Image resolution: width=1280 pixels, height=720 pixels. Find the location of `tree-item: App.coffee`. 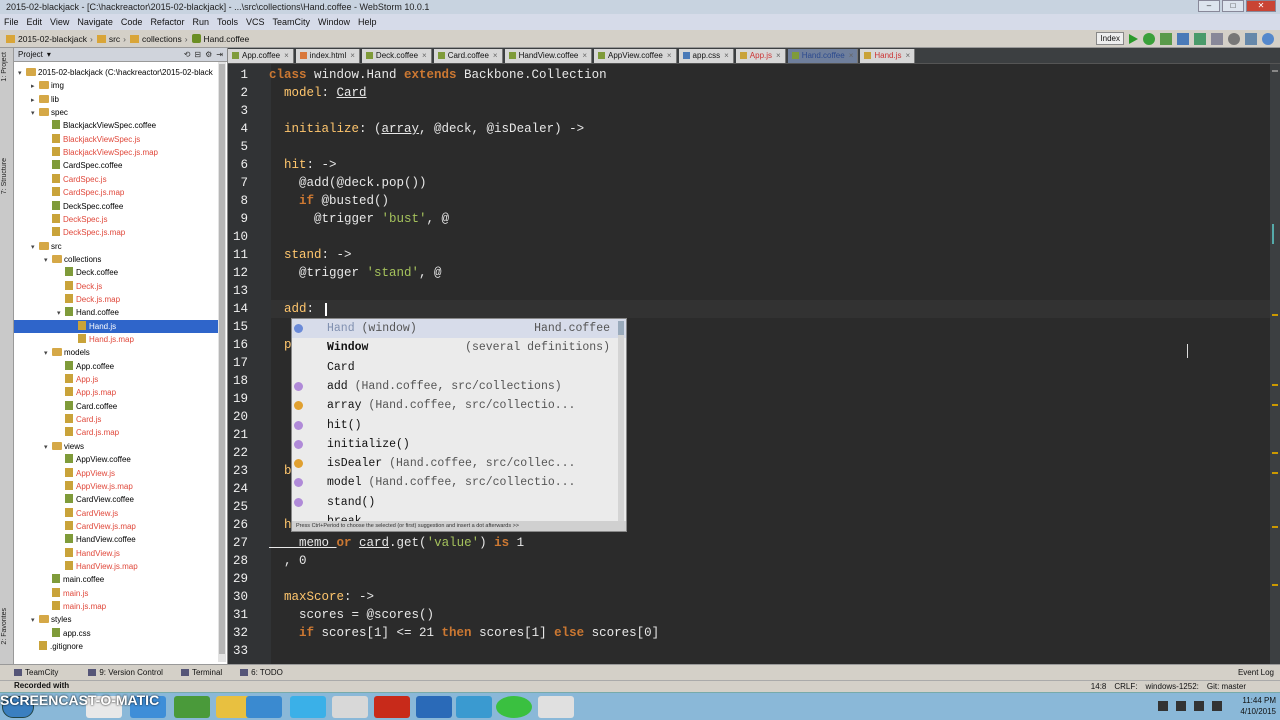

tree-item: App.coffee is located at coordinates (117, 366).